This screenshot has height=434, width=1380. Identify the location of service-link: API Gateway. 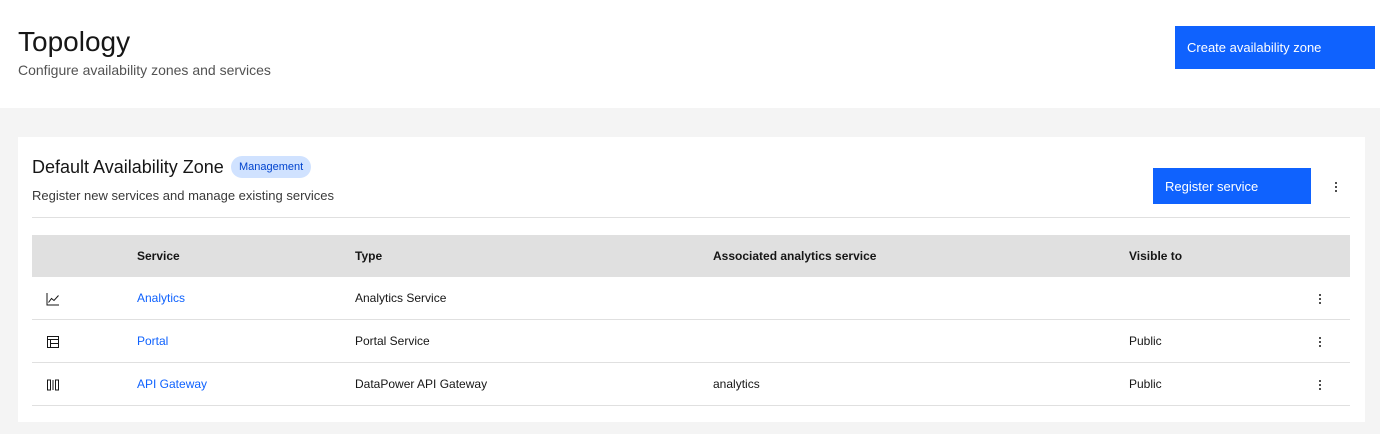
(172, 384).